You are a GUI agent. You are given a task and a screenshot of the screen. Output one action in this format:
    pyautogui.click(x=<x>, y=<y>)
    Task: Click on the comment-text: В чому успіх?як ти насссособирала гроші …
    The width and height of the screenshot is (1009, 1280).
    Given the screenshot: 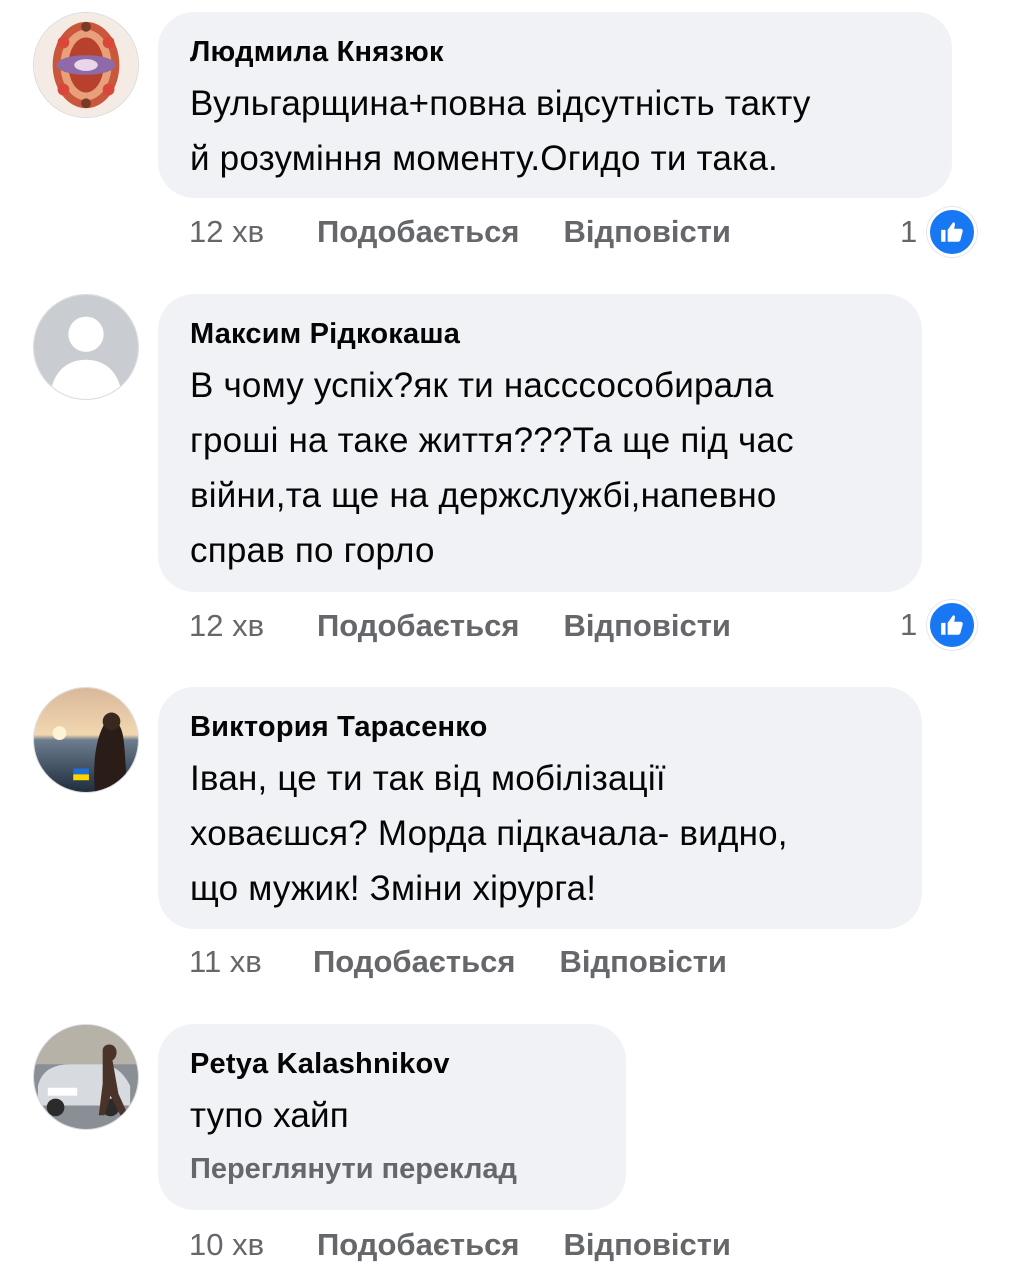 What is the action you would take?
    pyautogui.click(x=492, y=468)
    